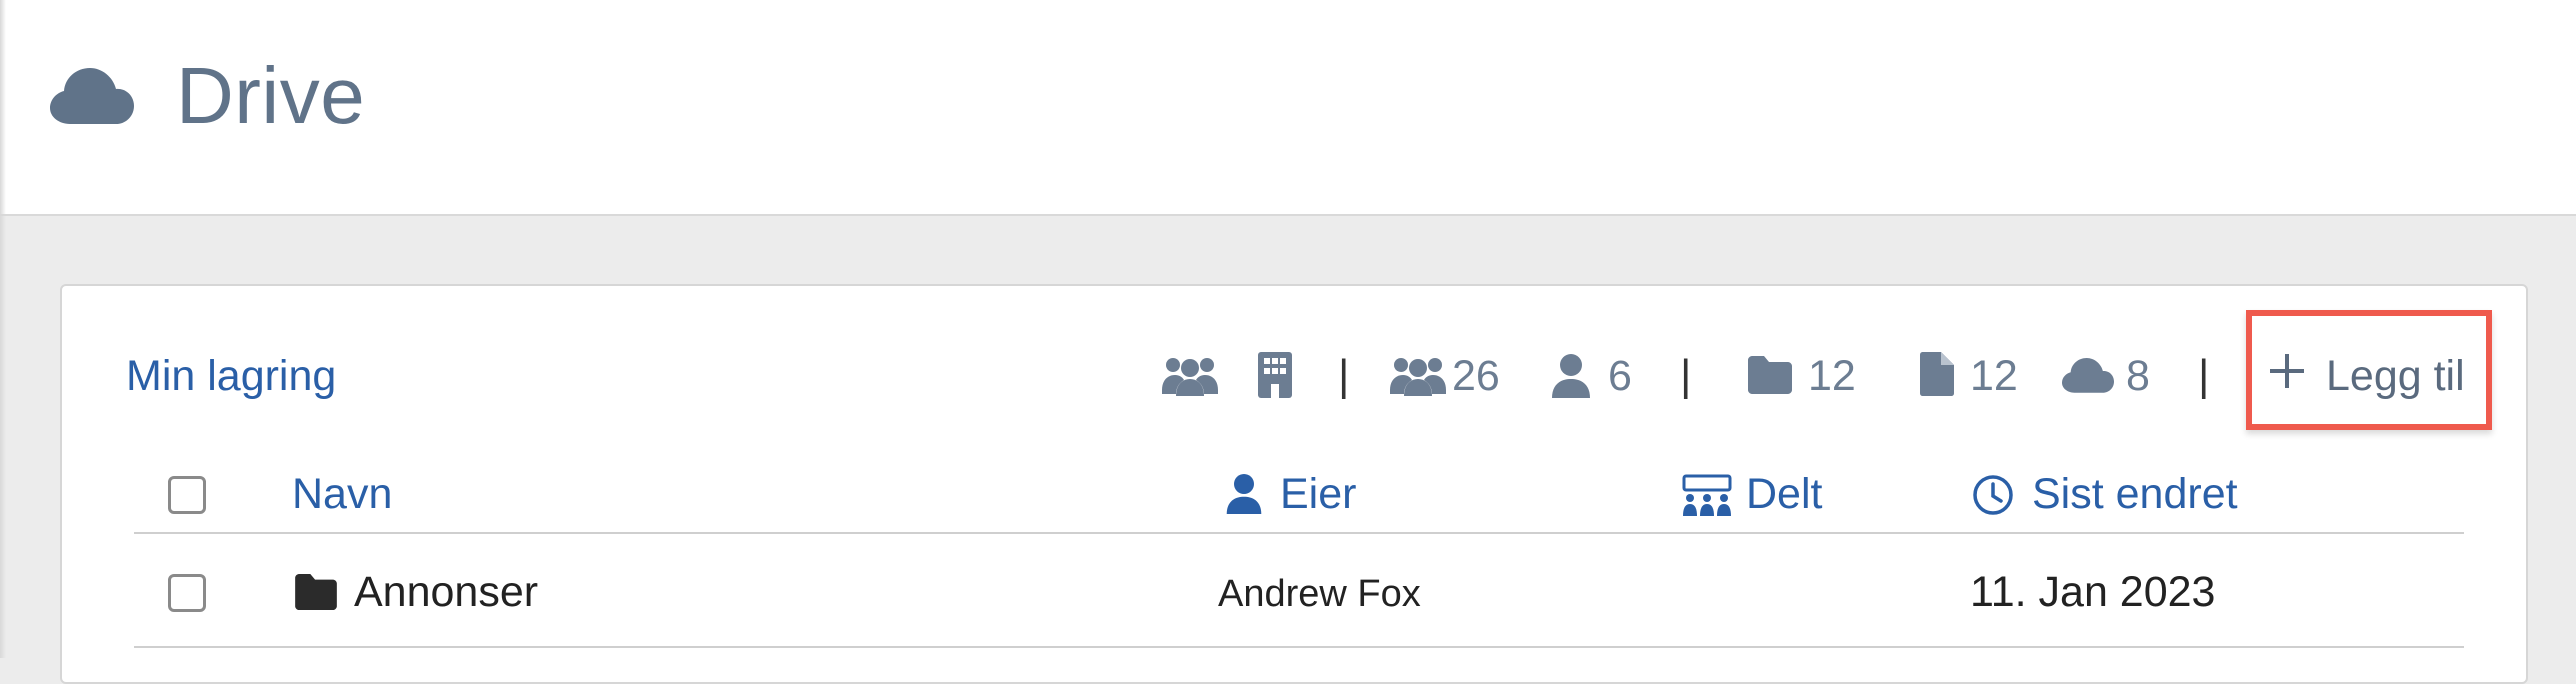 The width and height of the screenshot is (2576, 684). I want to click on header-divider, so click(1299, 533).